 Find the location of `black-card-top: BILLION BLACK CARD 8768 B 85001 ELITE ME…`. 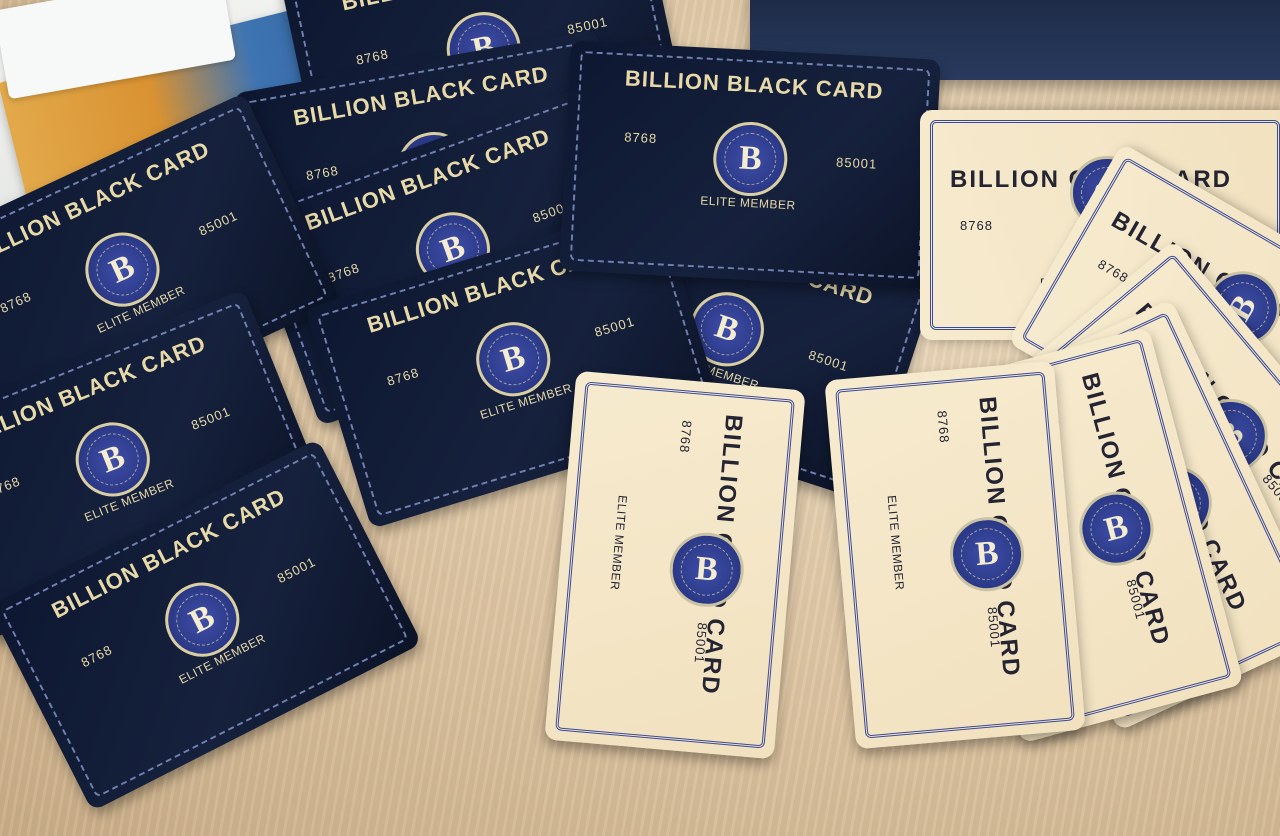

black-card-top: BILLION BLACK CARD 8768 B 85001 ELITE ME… is located at coordinates (750, 165).